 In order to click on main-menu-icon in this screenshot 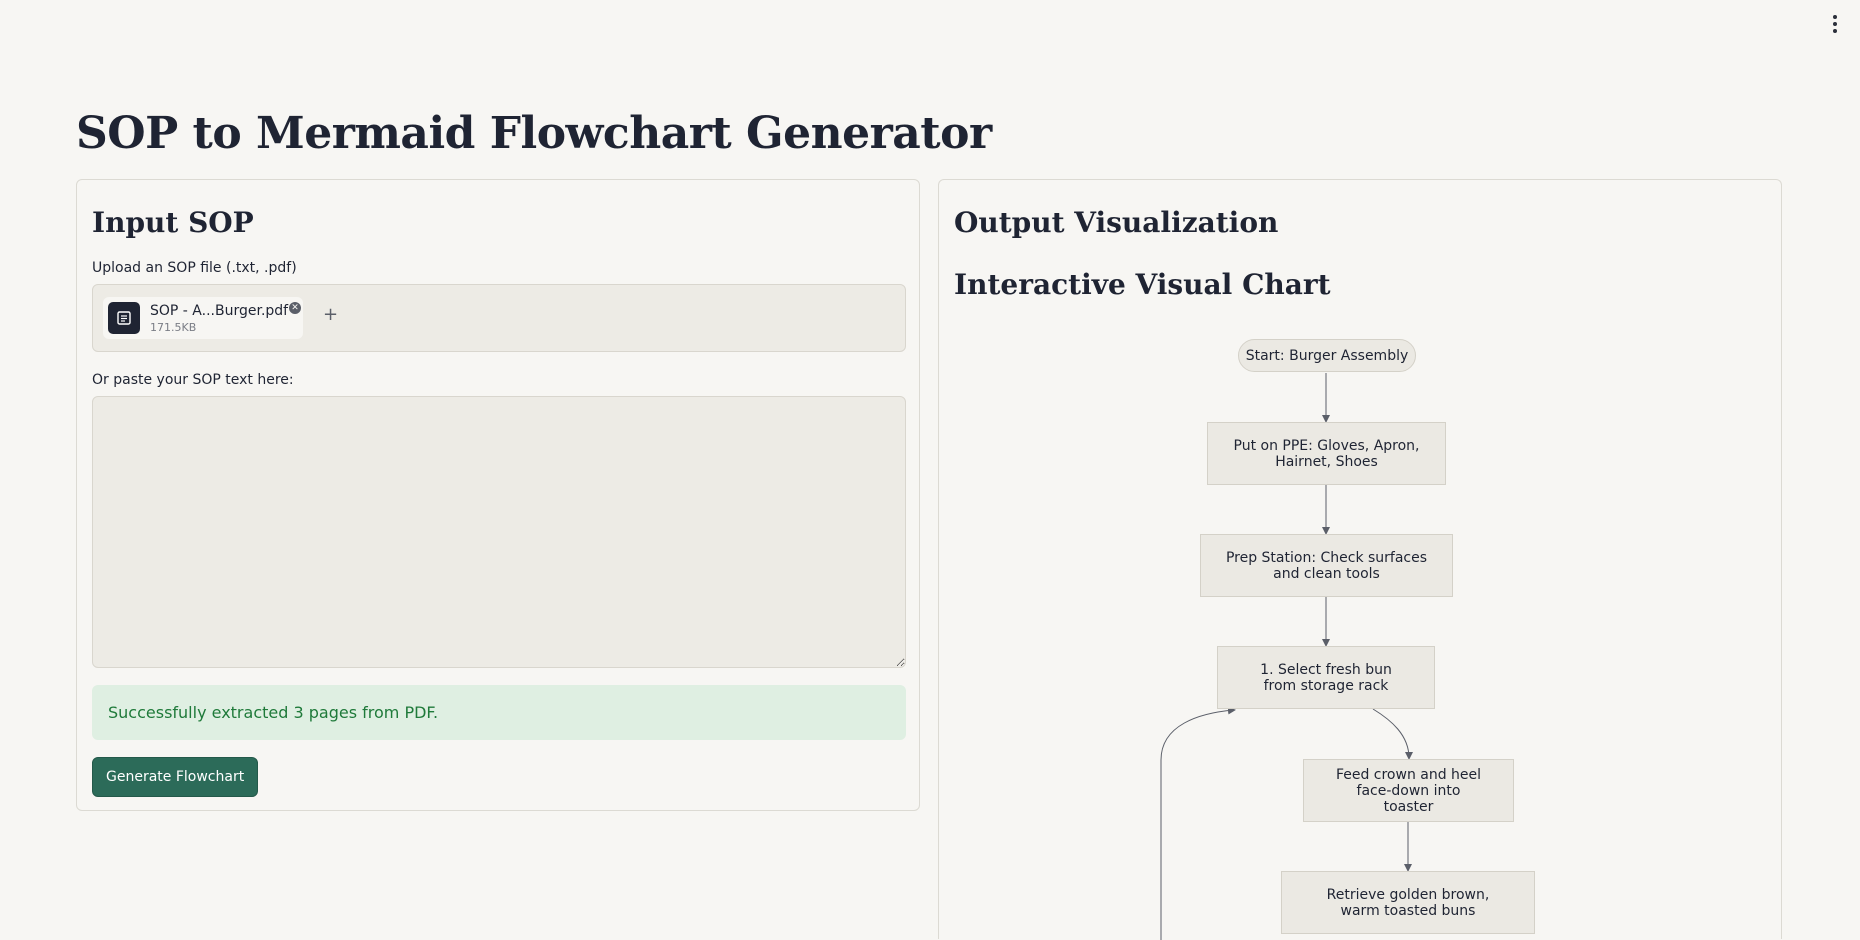, I will do `click(1835, 24)`.